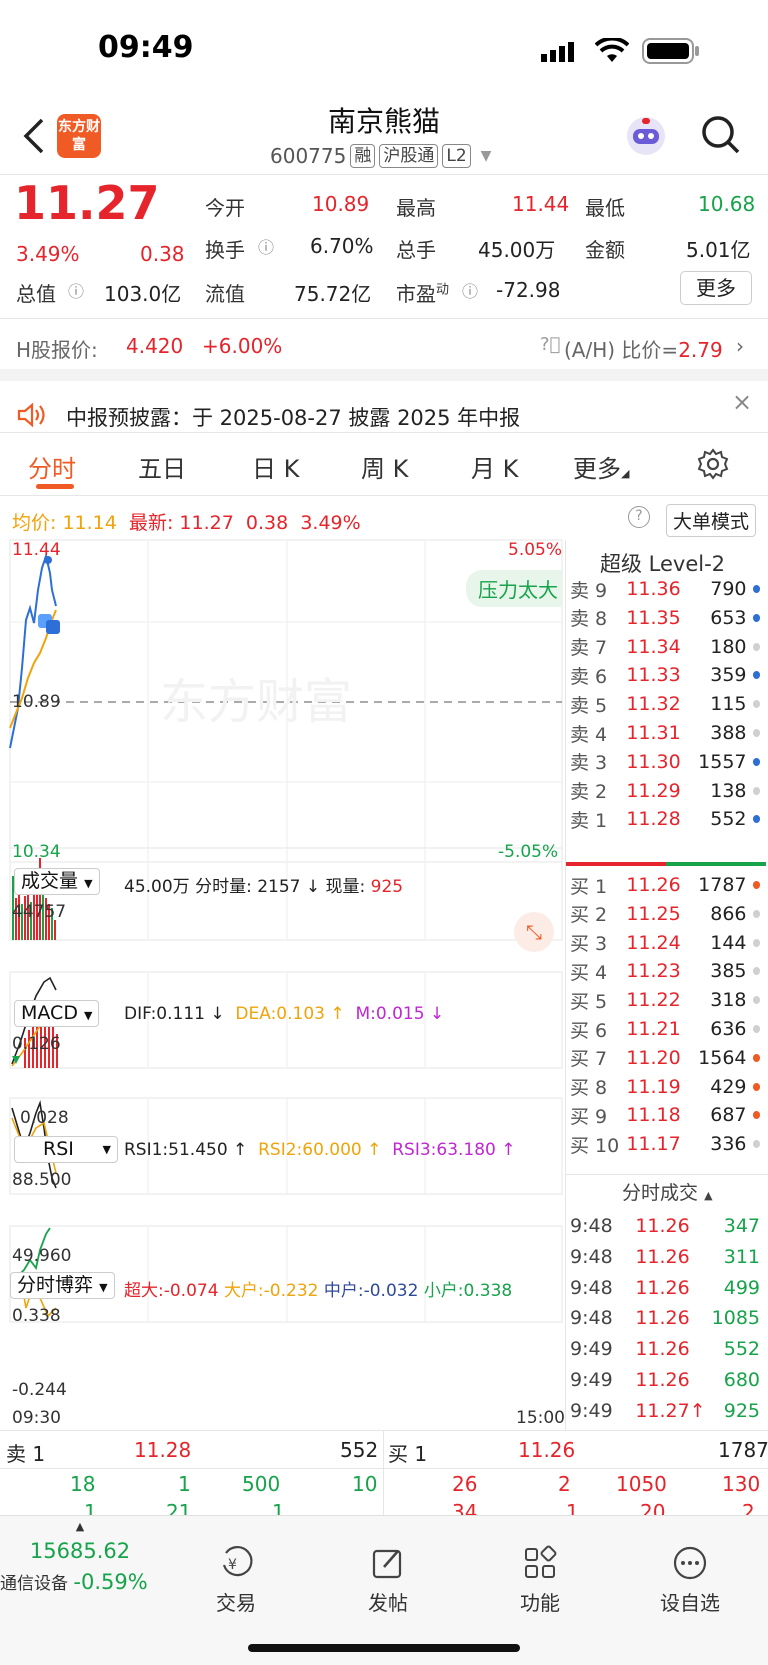 This screenshot has width=768, height=1665. I want to click on chevron-down-icon: ▼, so click(486, 156).